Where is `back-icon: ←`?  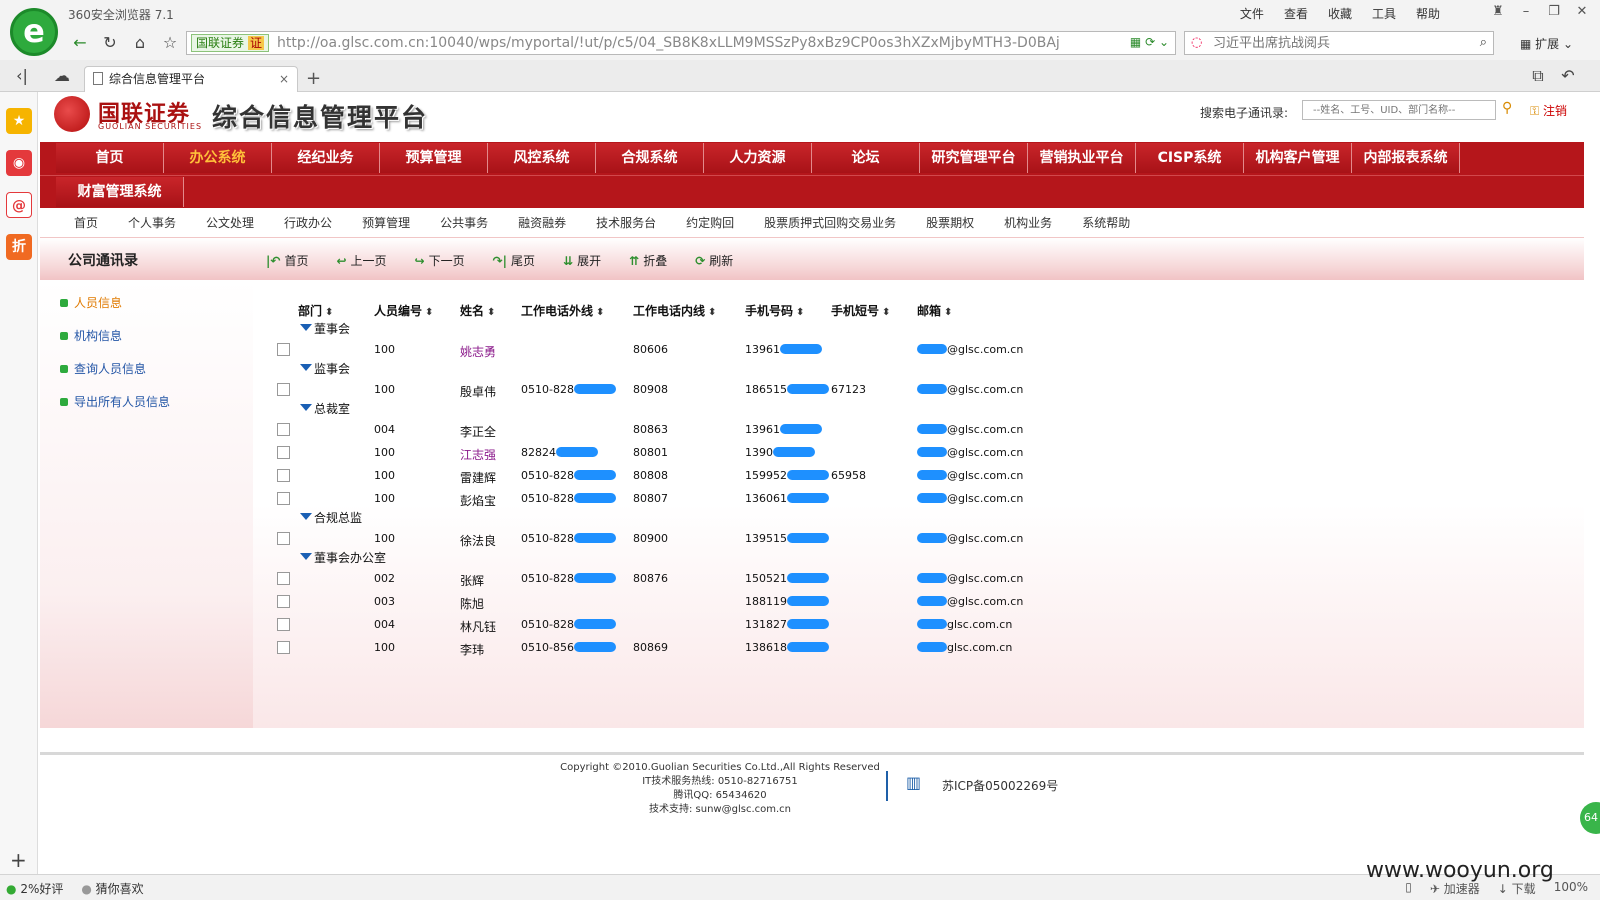 back-icon: ← is located at coordinates (80, 43).